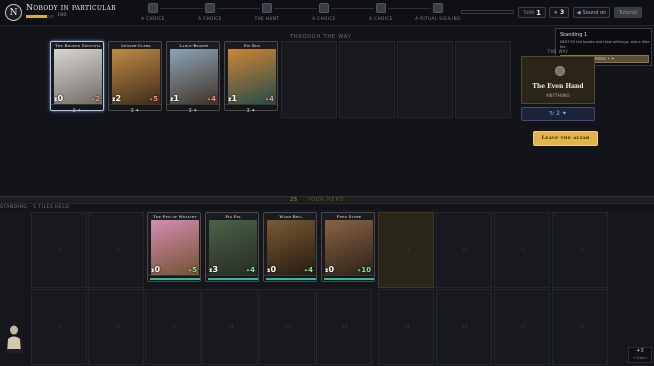 This screenshot has width=654, height=366. I want to click on herd-divider-label: 25 ·· YOUR HERD, so click(317, 200).